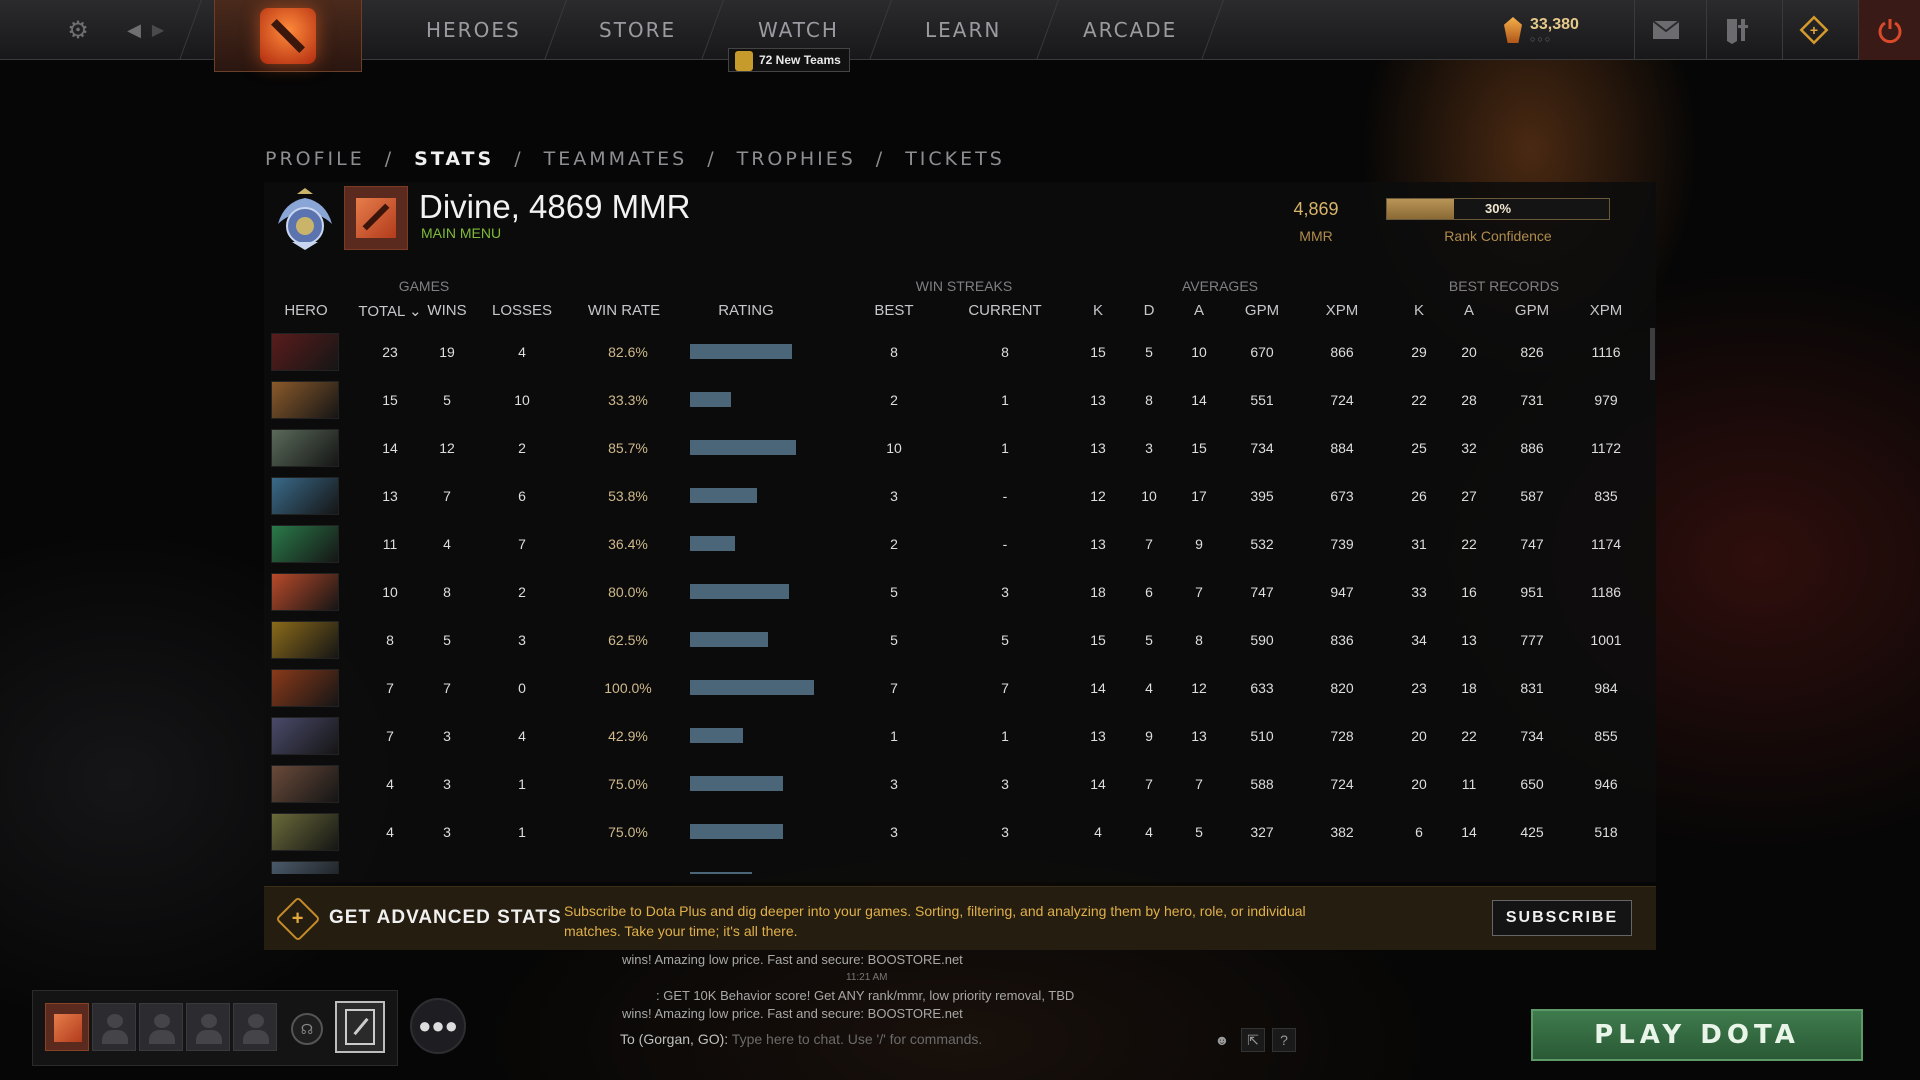 The height and width of the screenshot is (1080, 1920). What do you see at coordinates (1419, 784) in the screenshot?
I see `cell-best-kills: 20` at bounding box center [1419, 784].